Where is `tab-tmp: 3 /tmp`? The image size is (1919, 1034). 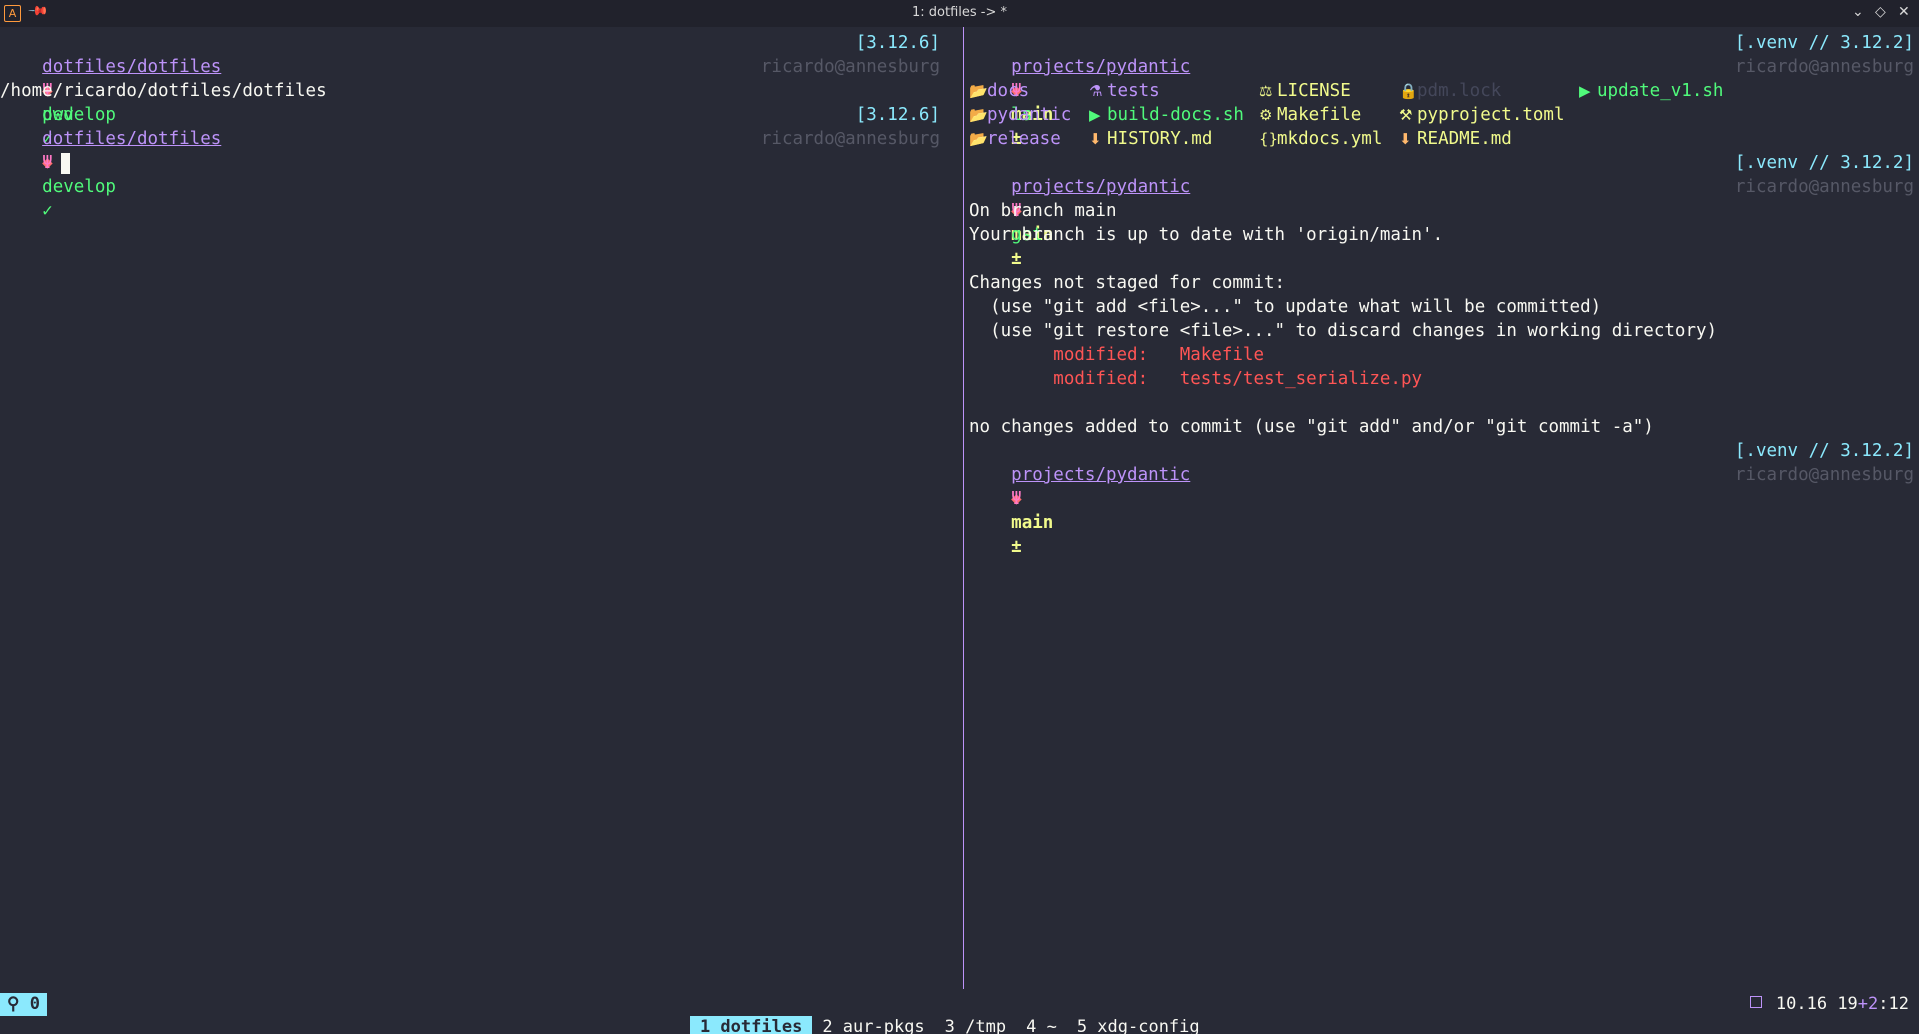 tab-tmp: 3 /tmp is located at coordinates (975, 1025).